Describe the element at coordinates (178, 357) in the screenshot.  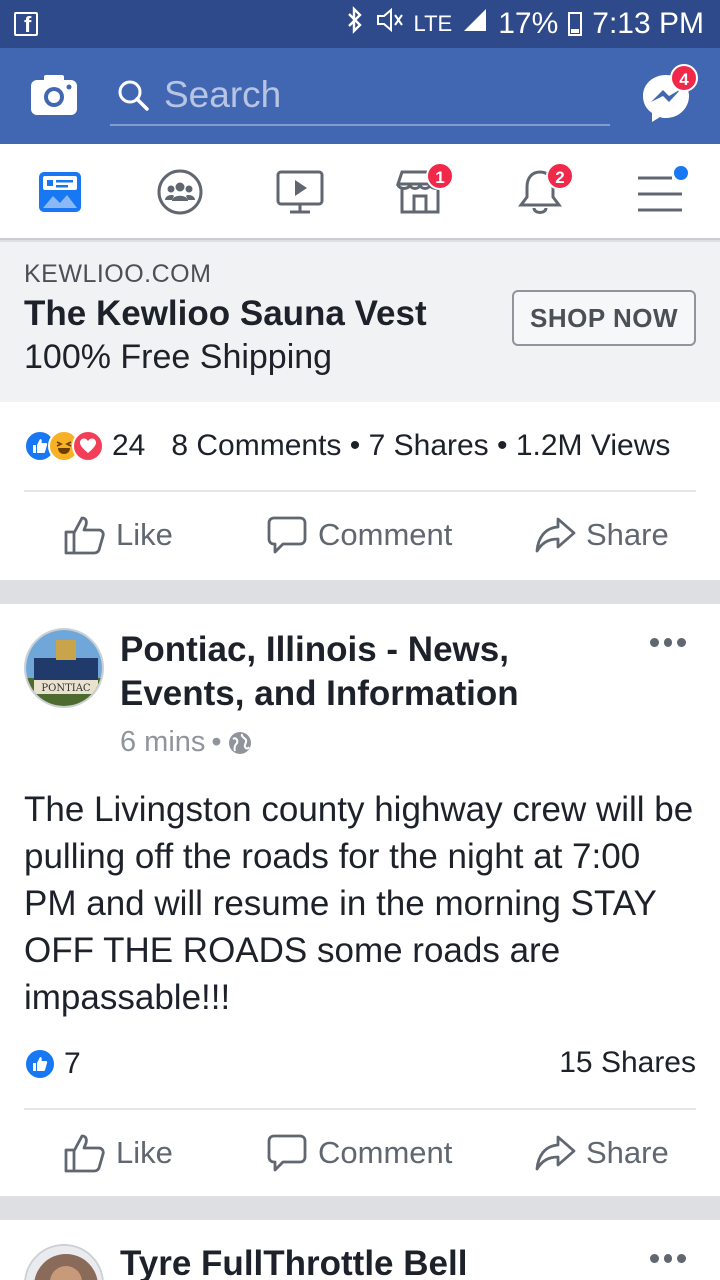
I see `ad-subtitle: 100% Free Shipping` at that location.